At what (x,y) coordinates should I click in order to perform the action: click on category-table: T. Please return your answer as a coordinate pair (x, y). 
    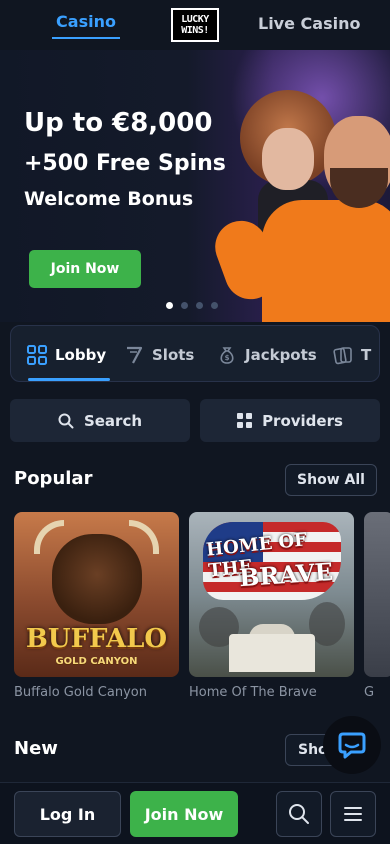
    Looking at the image, I should click on (352, 353).